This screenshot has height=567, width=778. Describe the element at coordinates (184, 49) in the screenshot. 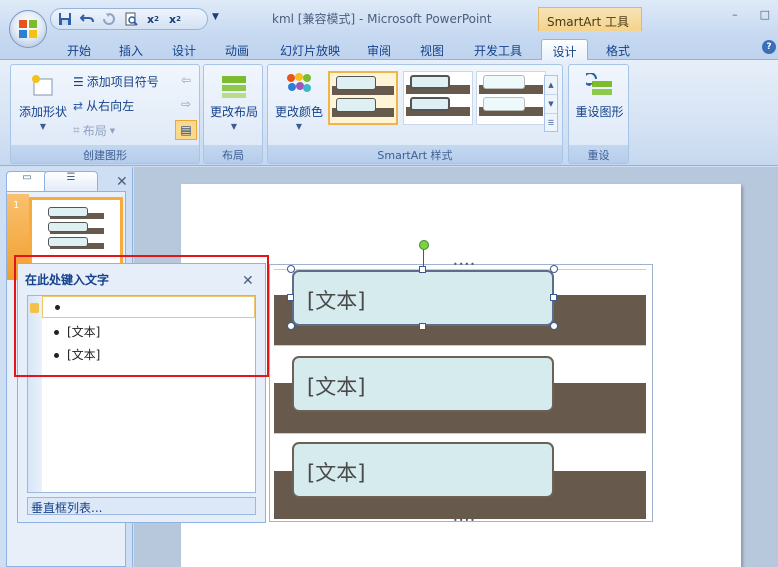

I see `tab-design: 设计` at that location.